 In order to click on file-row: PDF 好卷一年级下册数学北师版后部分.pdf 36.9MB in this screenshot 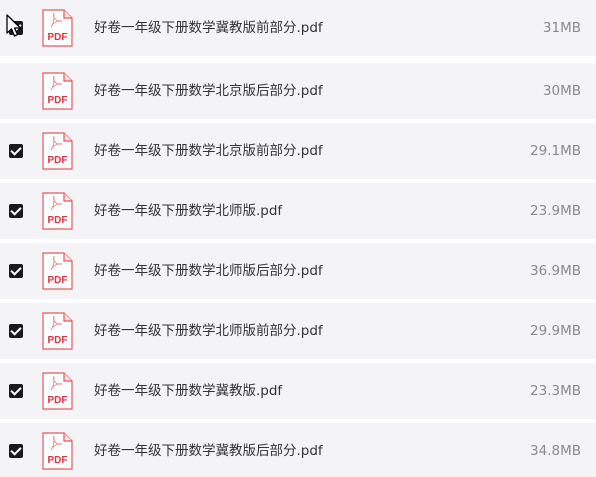, I will do `click(298, 271)`.